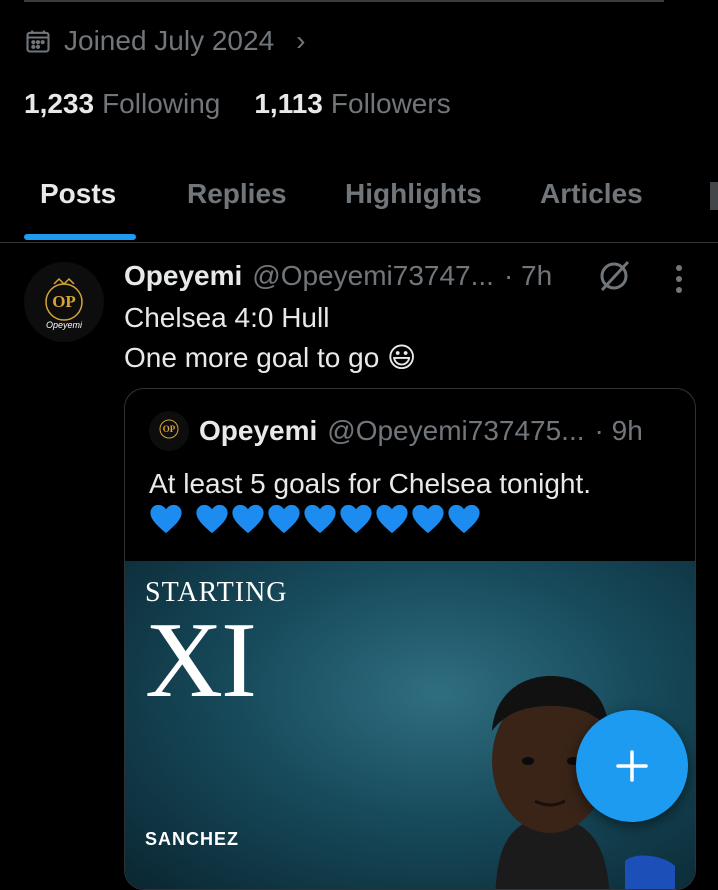  I want to click on media-player-name: SANCHEZ, so click(192, 839).